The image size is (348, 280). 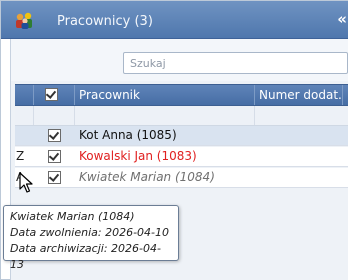 What do you see at coordinates (85, 256) in the screenshot?
I see `tooltip-archive-date: Data archiwizacji: 2026-04-13` at bounding box center [85, 256].